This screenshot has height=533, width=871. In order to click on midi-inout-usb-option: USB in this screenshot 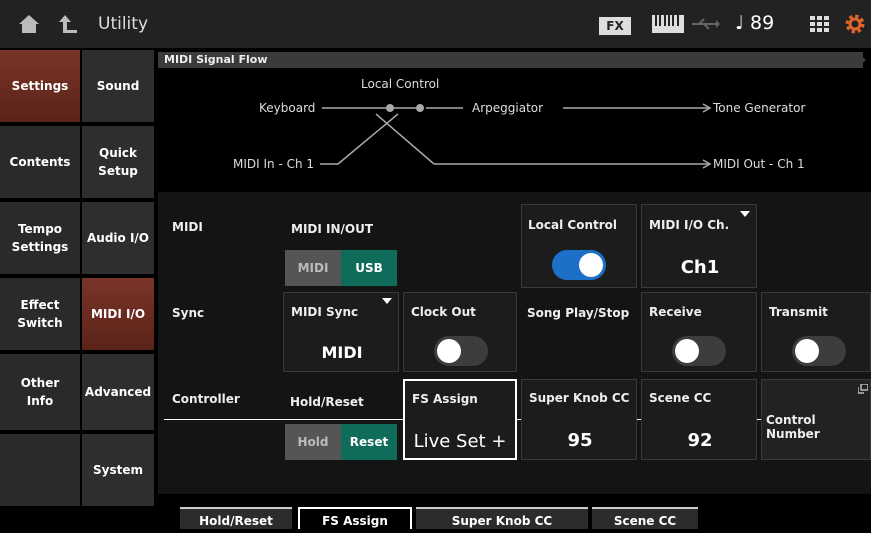, I will do `click(369, 268)`.